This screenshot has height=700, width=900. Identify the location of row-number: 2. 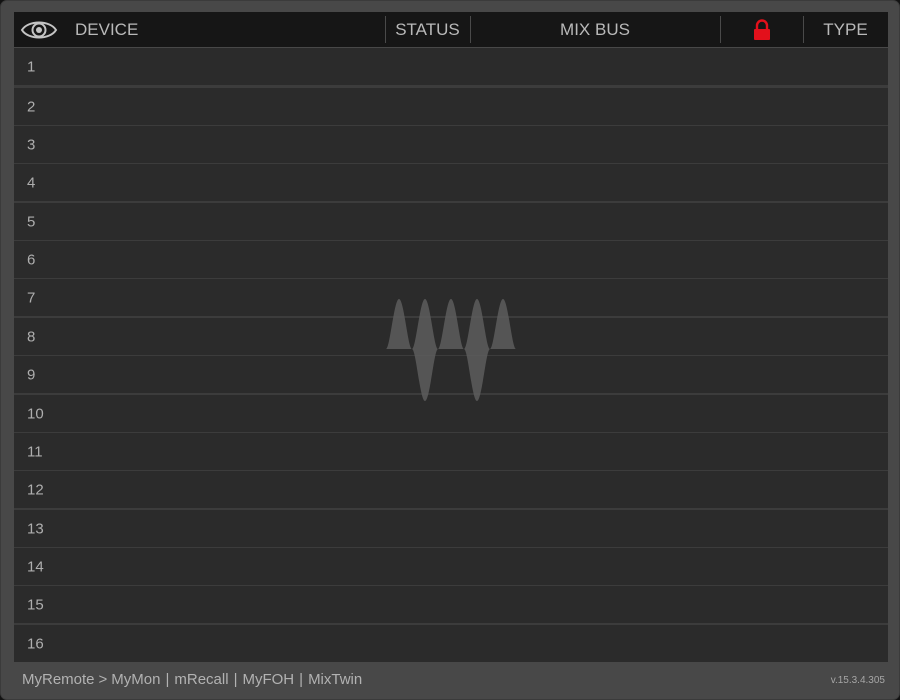
(31, 106).